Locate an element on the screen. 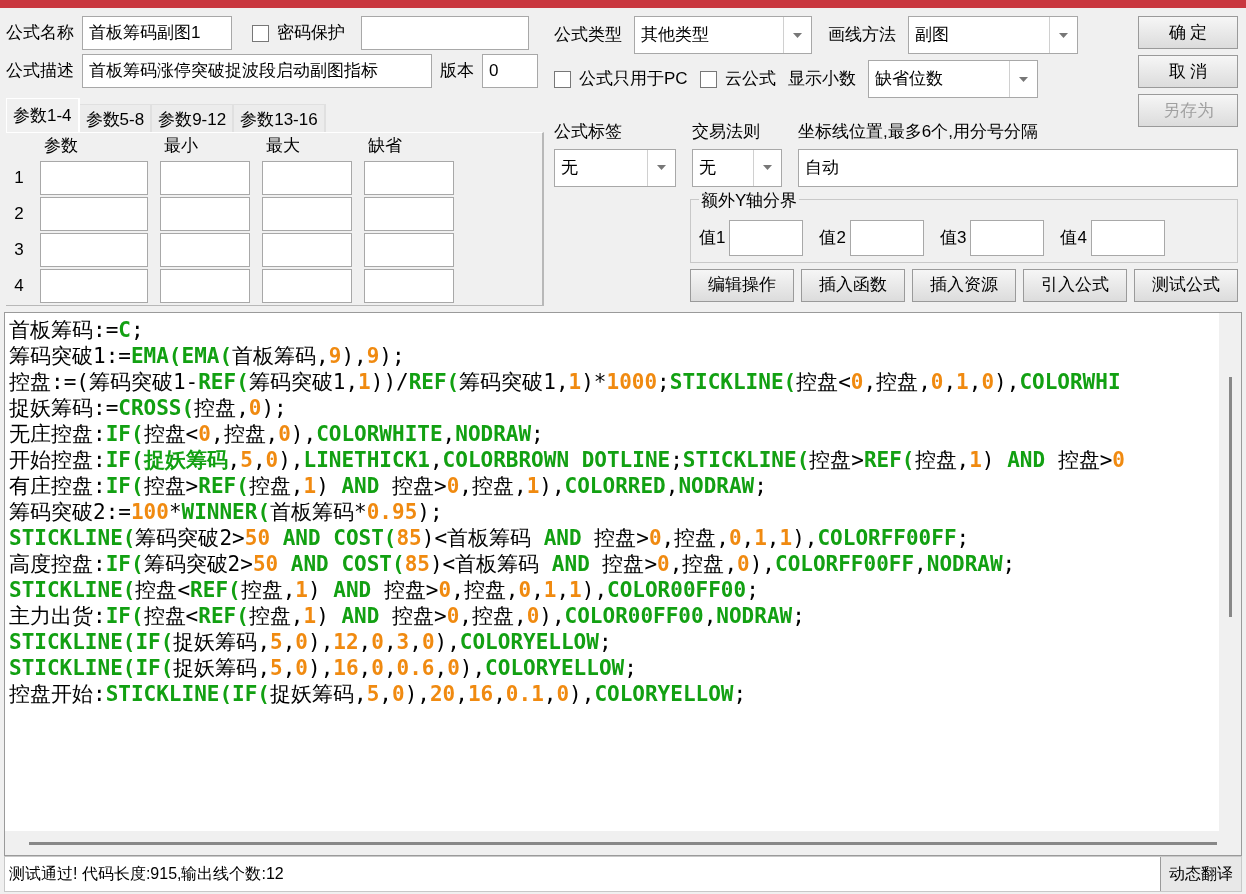  tag-dropdown: 无 is located at coordinates (615, 167).